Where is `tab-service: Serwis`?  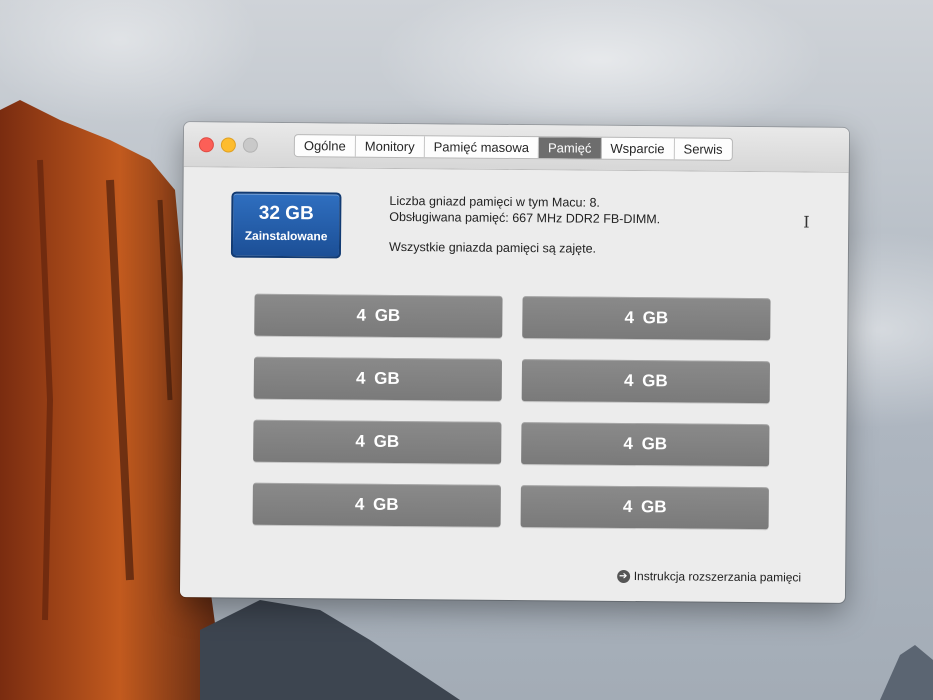 tab-service: Serwis is located at coordinates (702, 148).